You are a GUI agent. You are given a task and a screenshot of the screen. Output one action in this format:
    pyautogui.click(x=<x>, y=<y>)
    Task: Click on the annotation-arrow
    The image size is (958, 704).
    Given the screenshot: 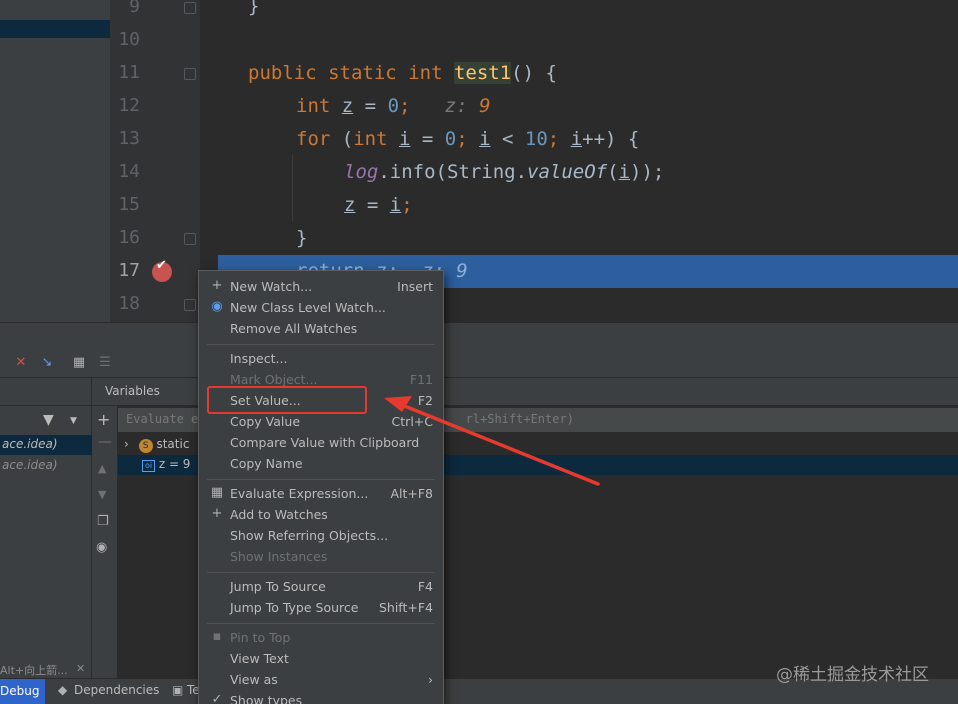 What is the action you would take?
    pyautogui.click(x=492, y=441)
    